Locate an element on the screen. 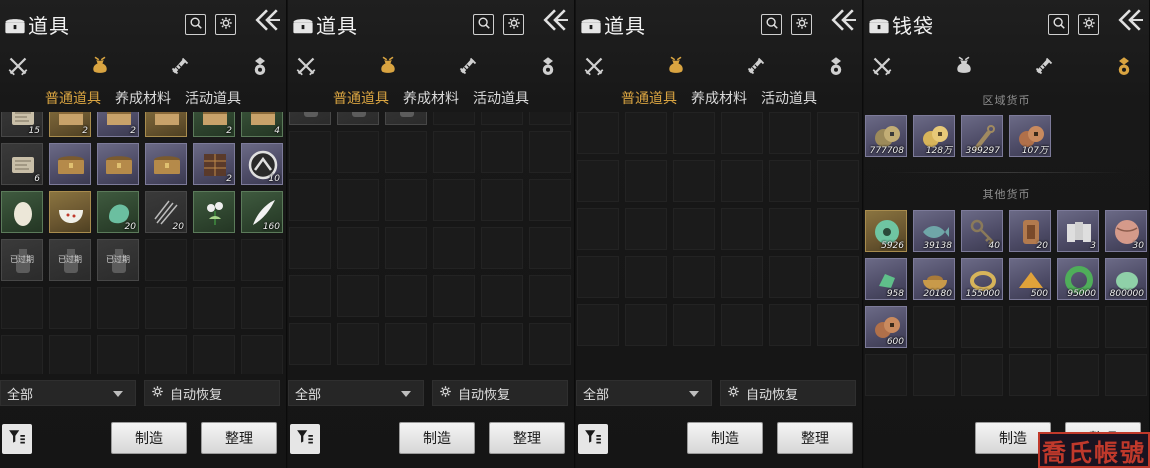 This screenshot has height=468, width=1150. item-slot: 10 is located at coordinates (262, 164).